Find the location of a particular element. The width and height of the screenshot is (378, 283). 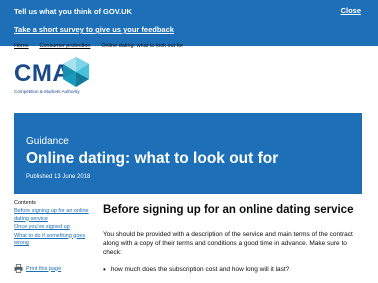

print-page-label: Print this page is located at coordinates (44, 268).